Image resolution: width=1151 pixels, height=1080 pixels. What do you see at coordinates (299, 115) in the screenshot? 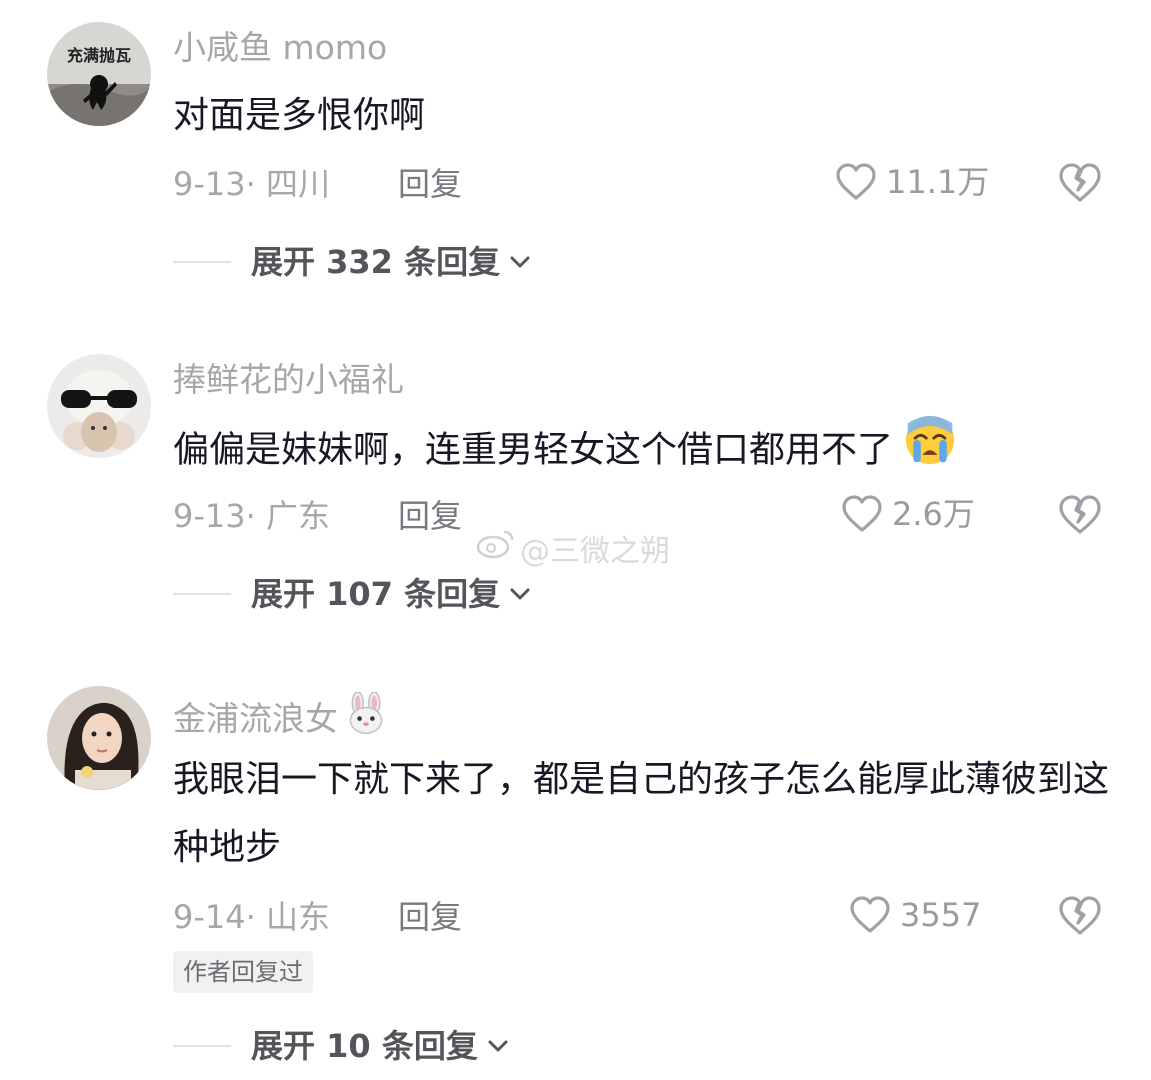
I see `comment-content: 对面是多恨你啊` at bounding box center [299, 115].